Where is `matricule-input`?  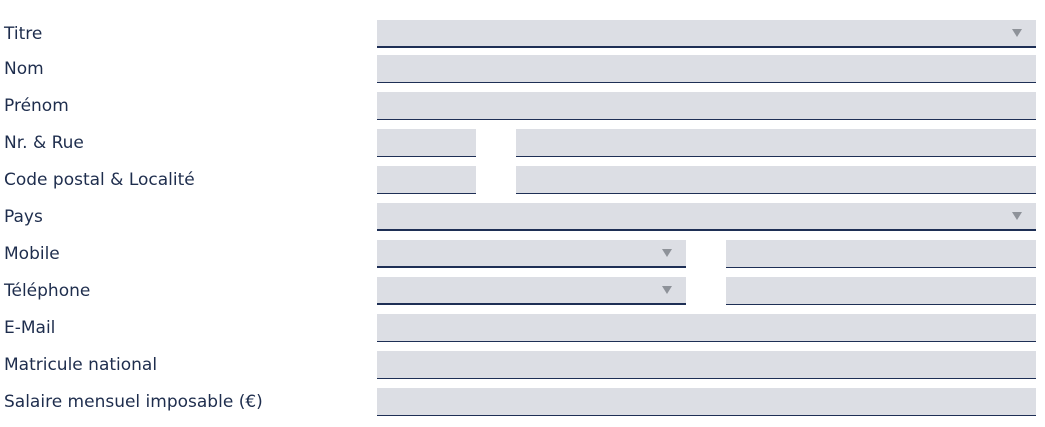 matricule-input is located at coordinates (706, 364).